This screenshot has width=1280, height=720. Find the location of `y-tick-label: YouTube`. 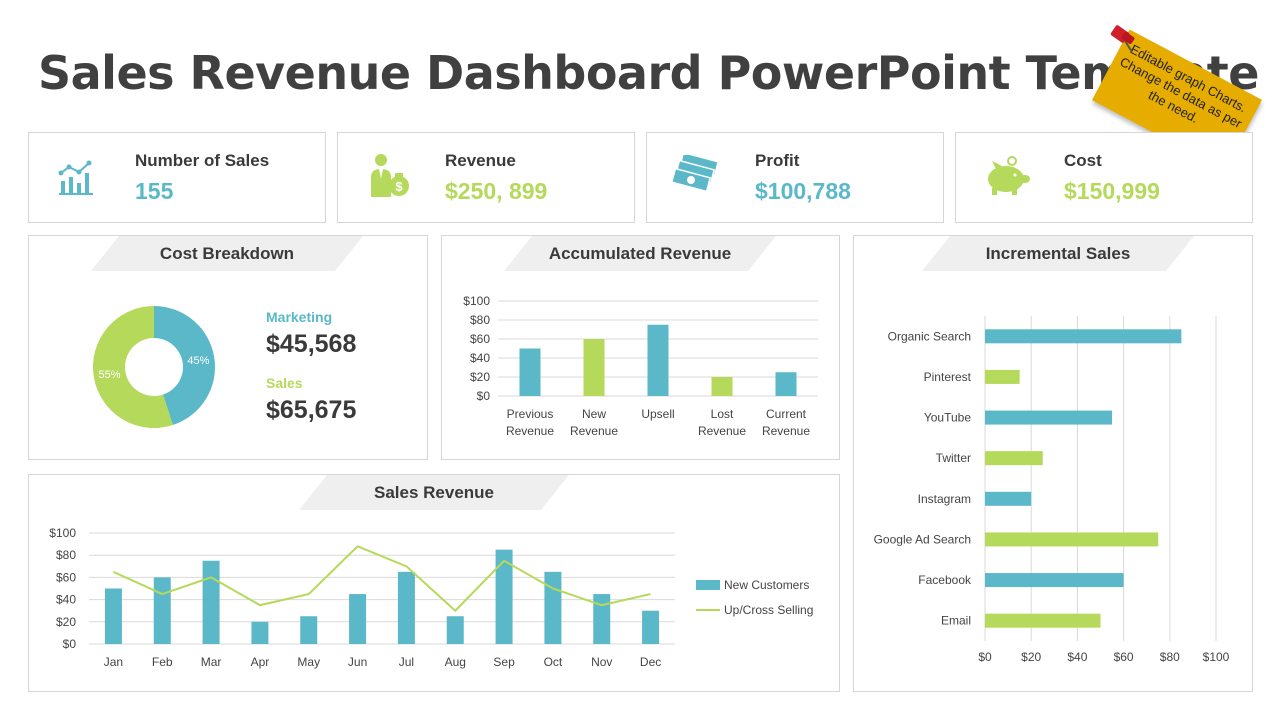

y-tick-label: YouTube is located at coordinates (947, 418).